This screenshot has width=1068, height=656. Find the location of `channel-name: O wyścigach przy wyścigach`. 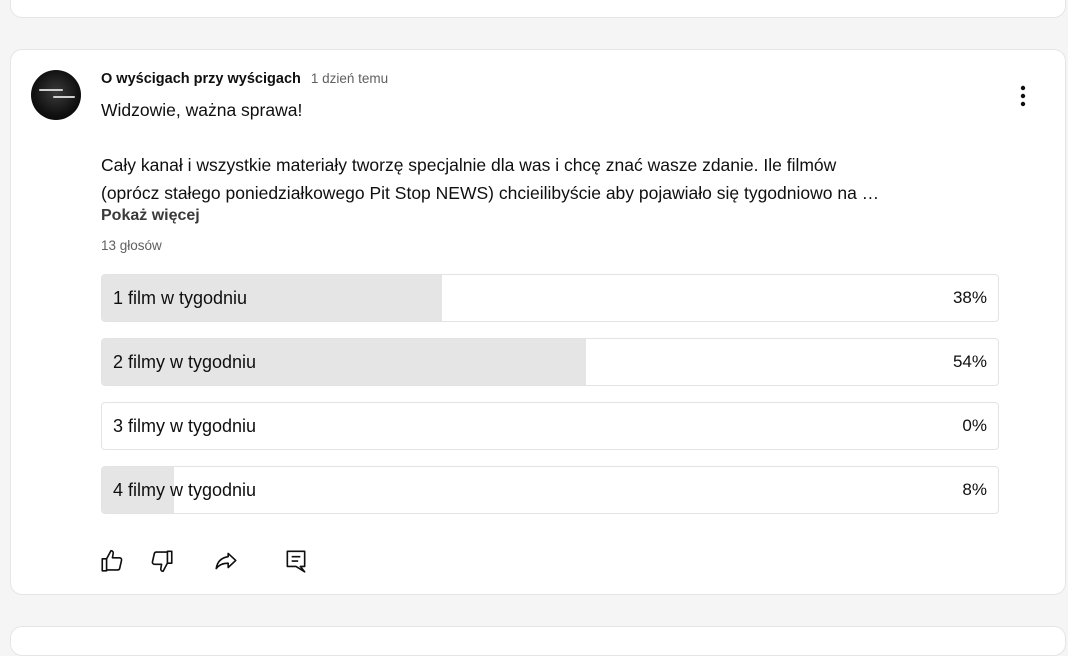

channel-name: O wyścigach przy wyścigach is located at coordinates (201, 79).